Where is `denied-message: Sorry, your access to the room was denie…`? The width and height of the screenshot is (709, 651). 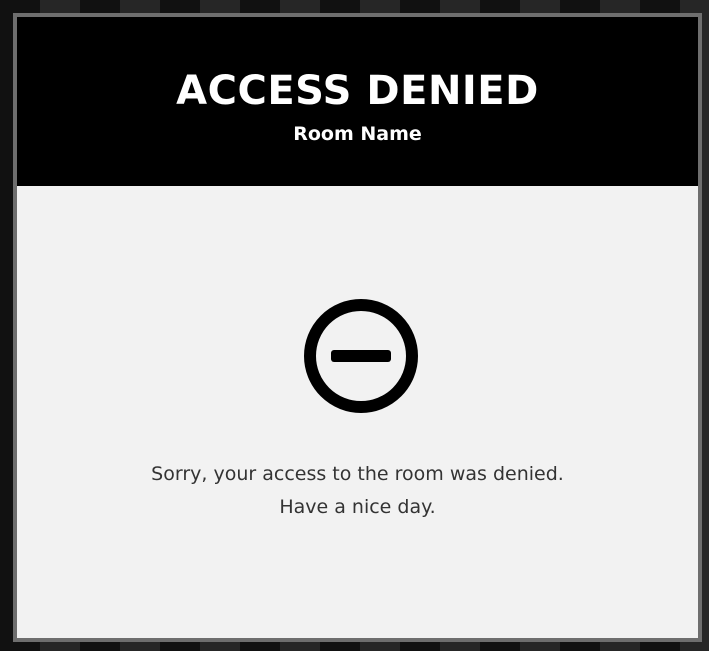 denied-message: Sorry, your access to the room was denie… is located at coordinates (357, 491).